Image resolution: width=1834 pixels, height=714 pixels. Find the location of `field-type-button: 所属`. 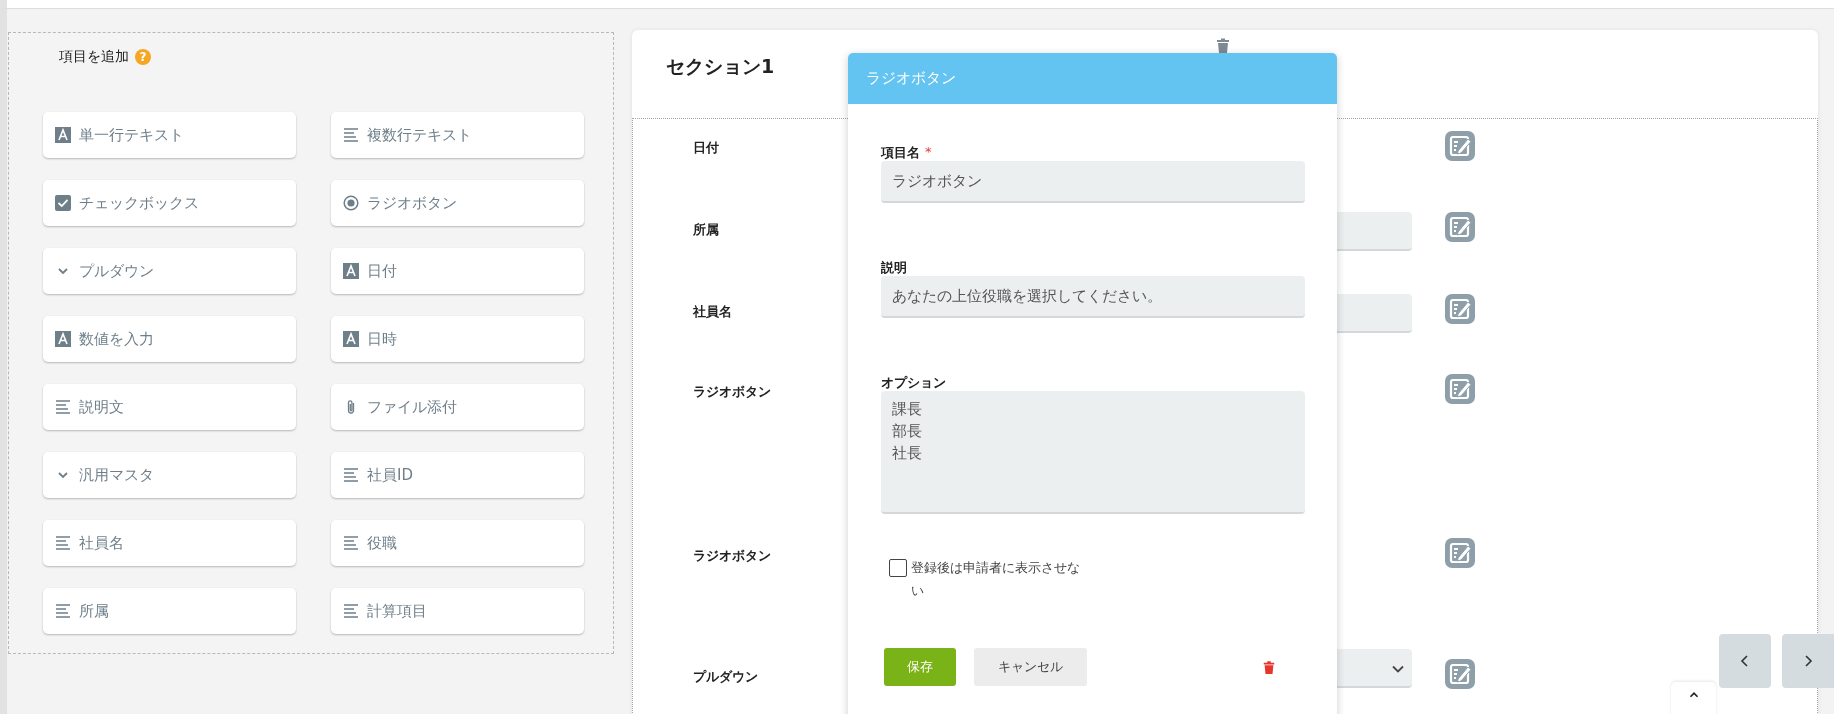

field-type-button: 所属 is located at coordinates (169, 611).